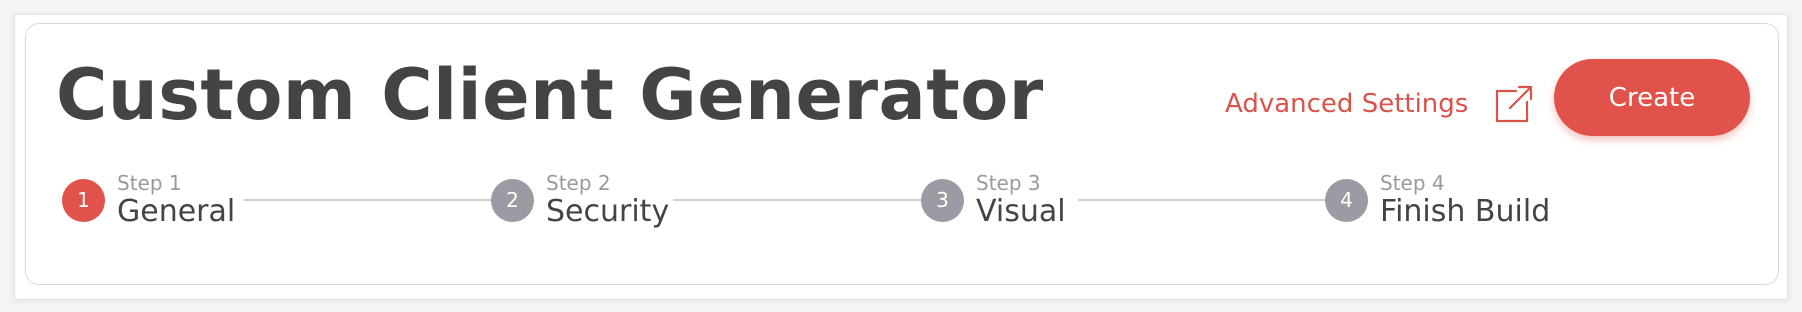 This screenshot has width=1802, height=312. I want to click on step-visual: 3 Step 3 Visual, so click(993, 200).